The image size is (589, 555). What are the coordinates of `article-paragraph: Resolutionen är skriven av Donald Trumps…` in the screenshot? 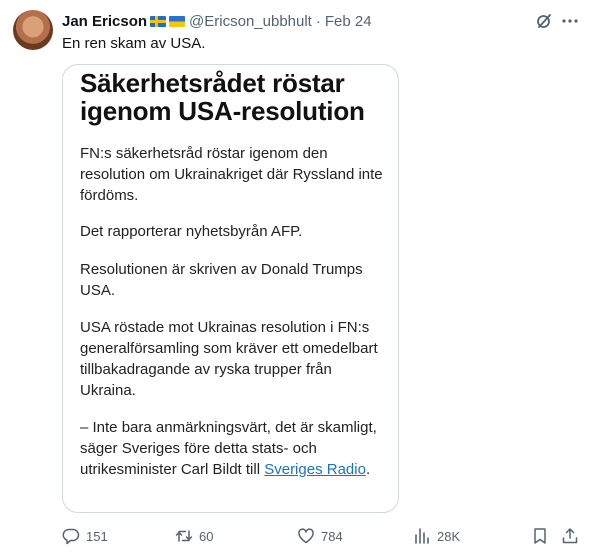 It's located at (221, 280).